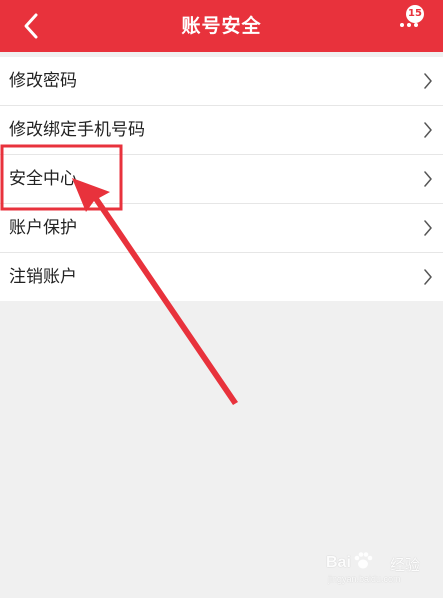 This screenshot has width=443, height=598. I want to click on menu-item-label: 注销账户, so click(43, 277).